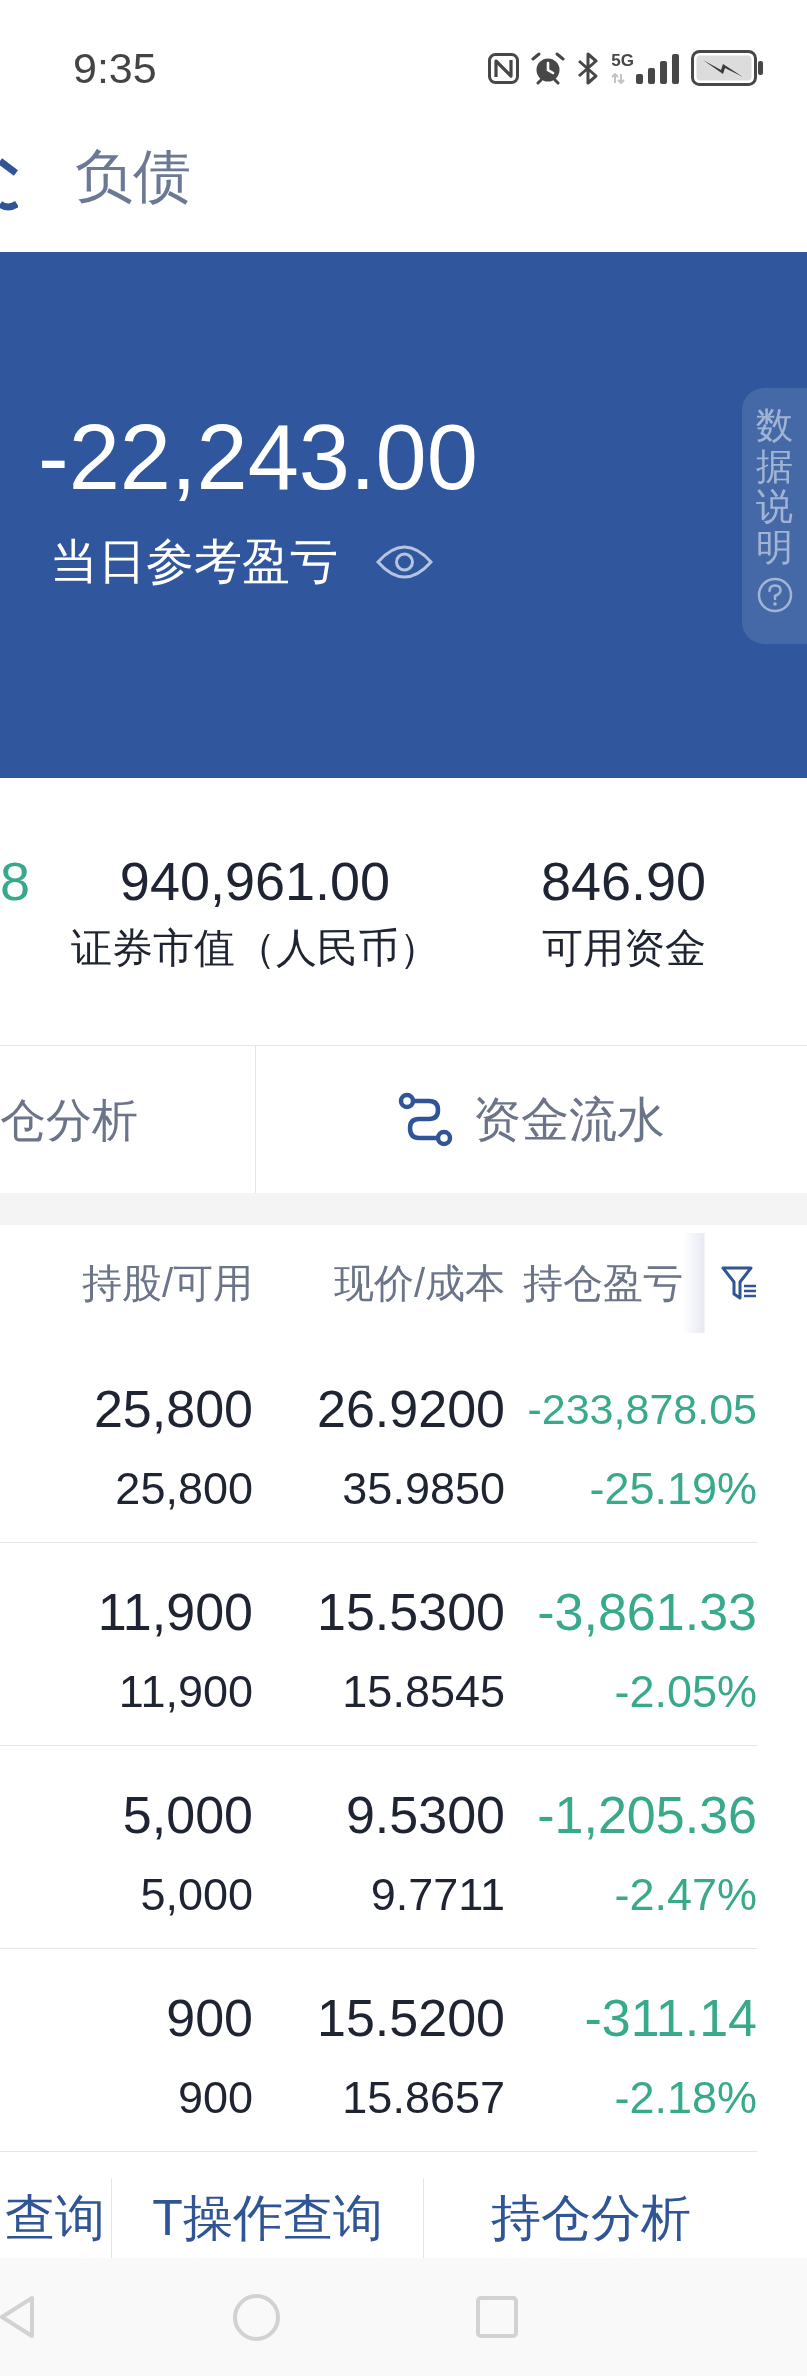  What do you see at coordinates (588, 68) in the screenshot?
I see `bluetooth-icon` at bounding box center [588, 68].